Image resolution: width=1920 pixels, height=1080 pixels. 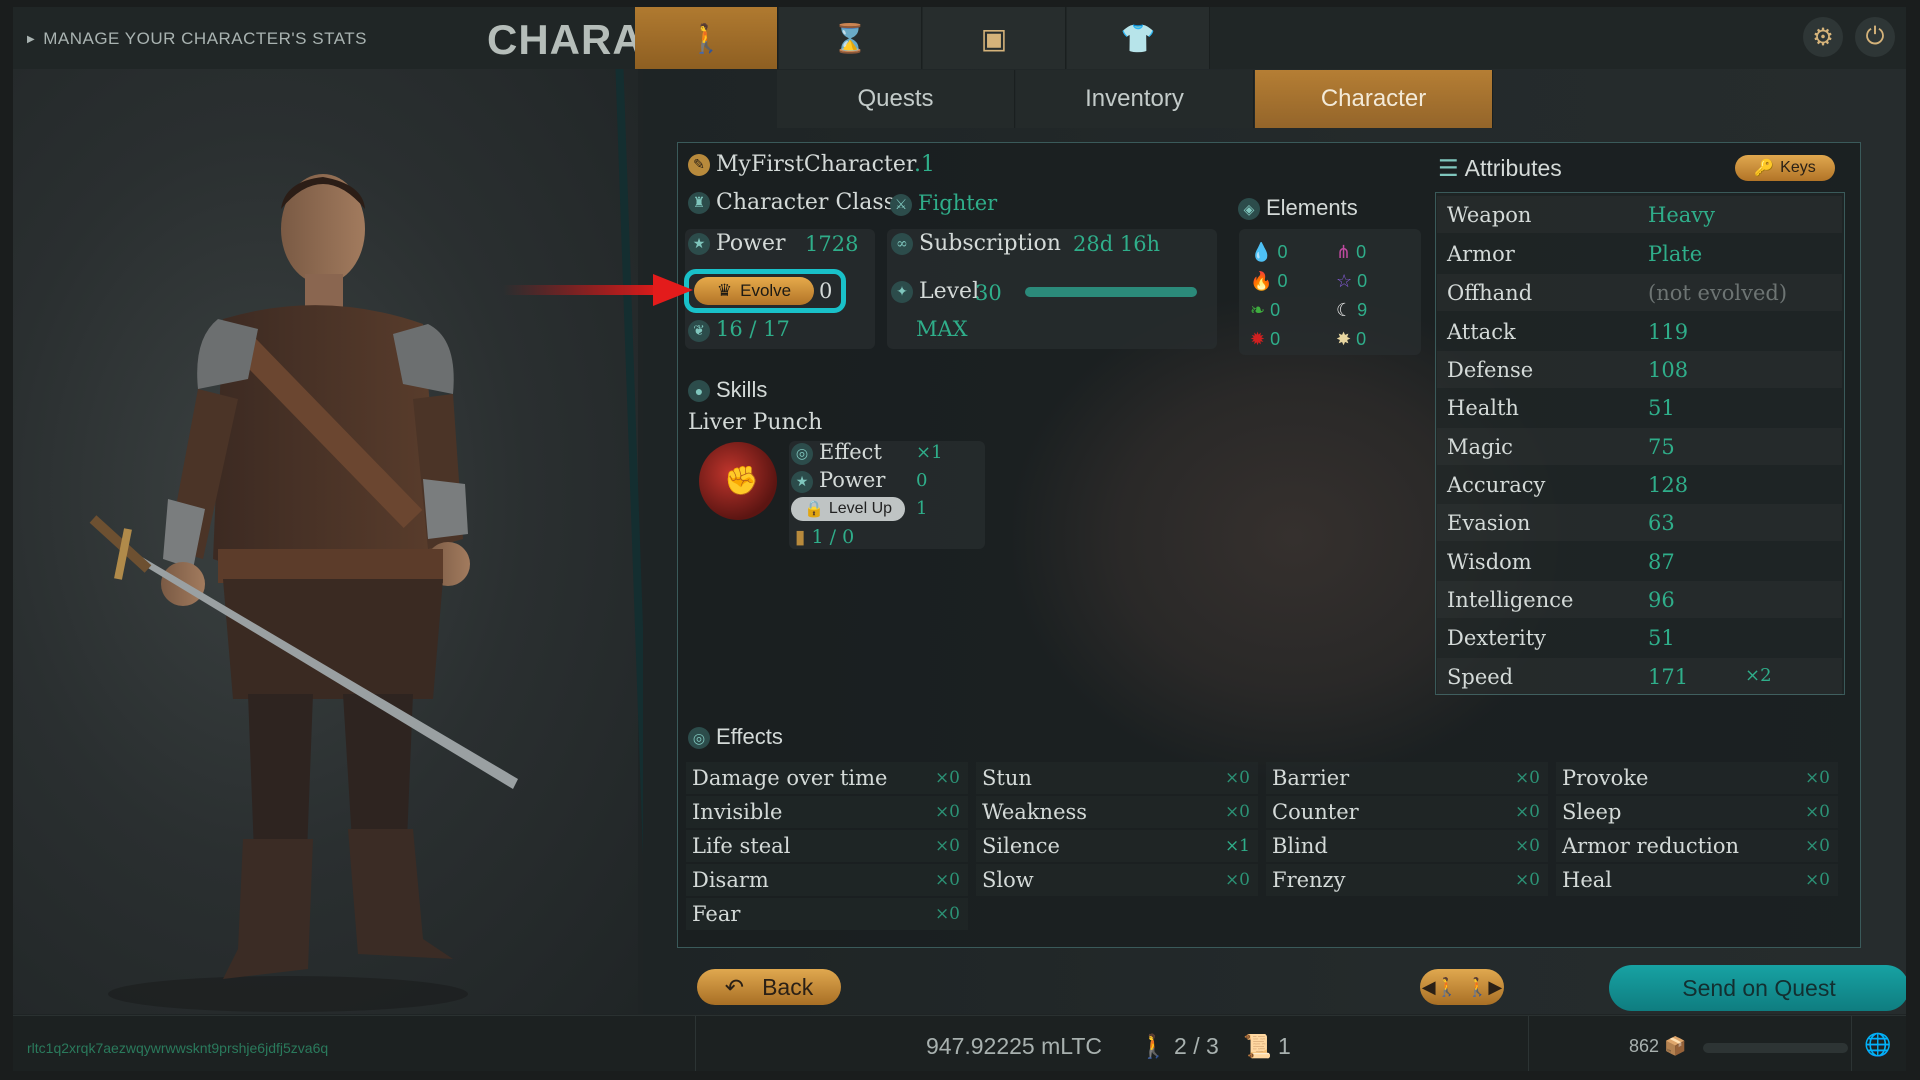 I want to click on moon-icon: ☾, so click(x=1344, y=310).